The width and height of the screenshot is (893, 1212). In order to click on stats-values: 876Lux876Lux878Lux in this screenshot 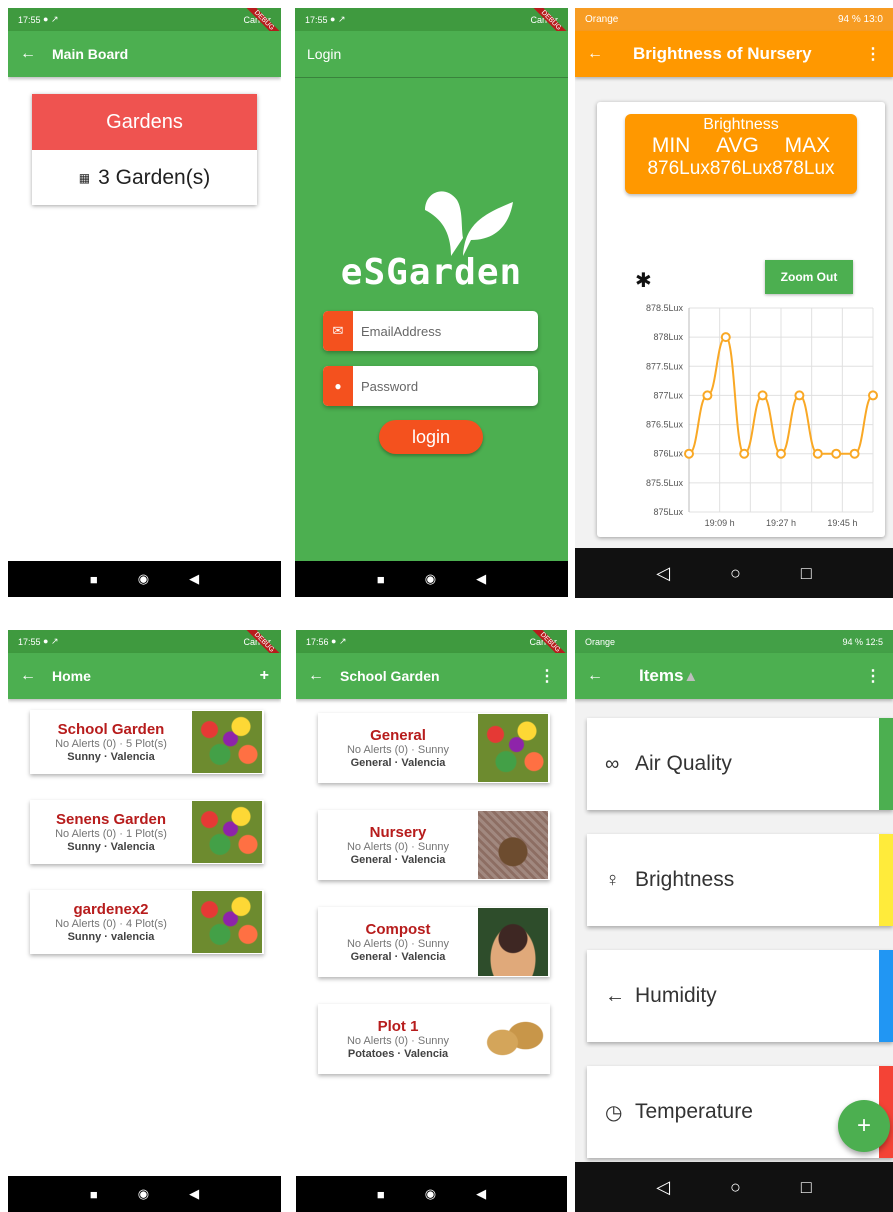, I will do `click(741, 169)`.